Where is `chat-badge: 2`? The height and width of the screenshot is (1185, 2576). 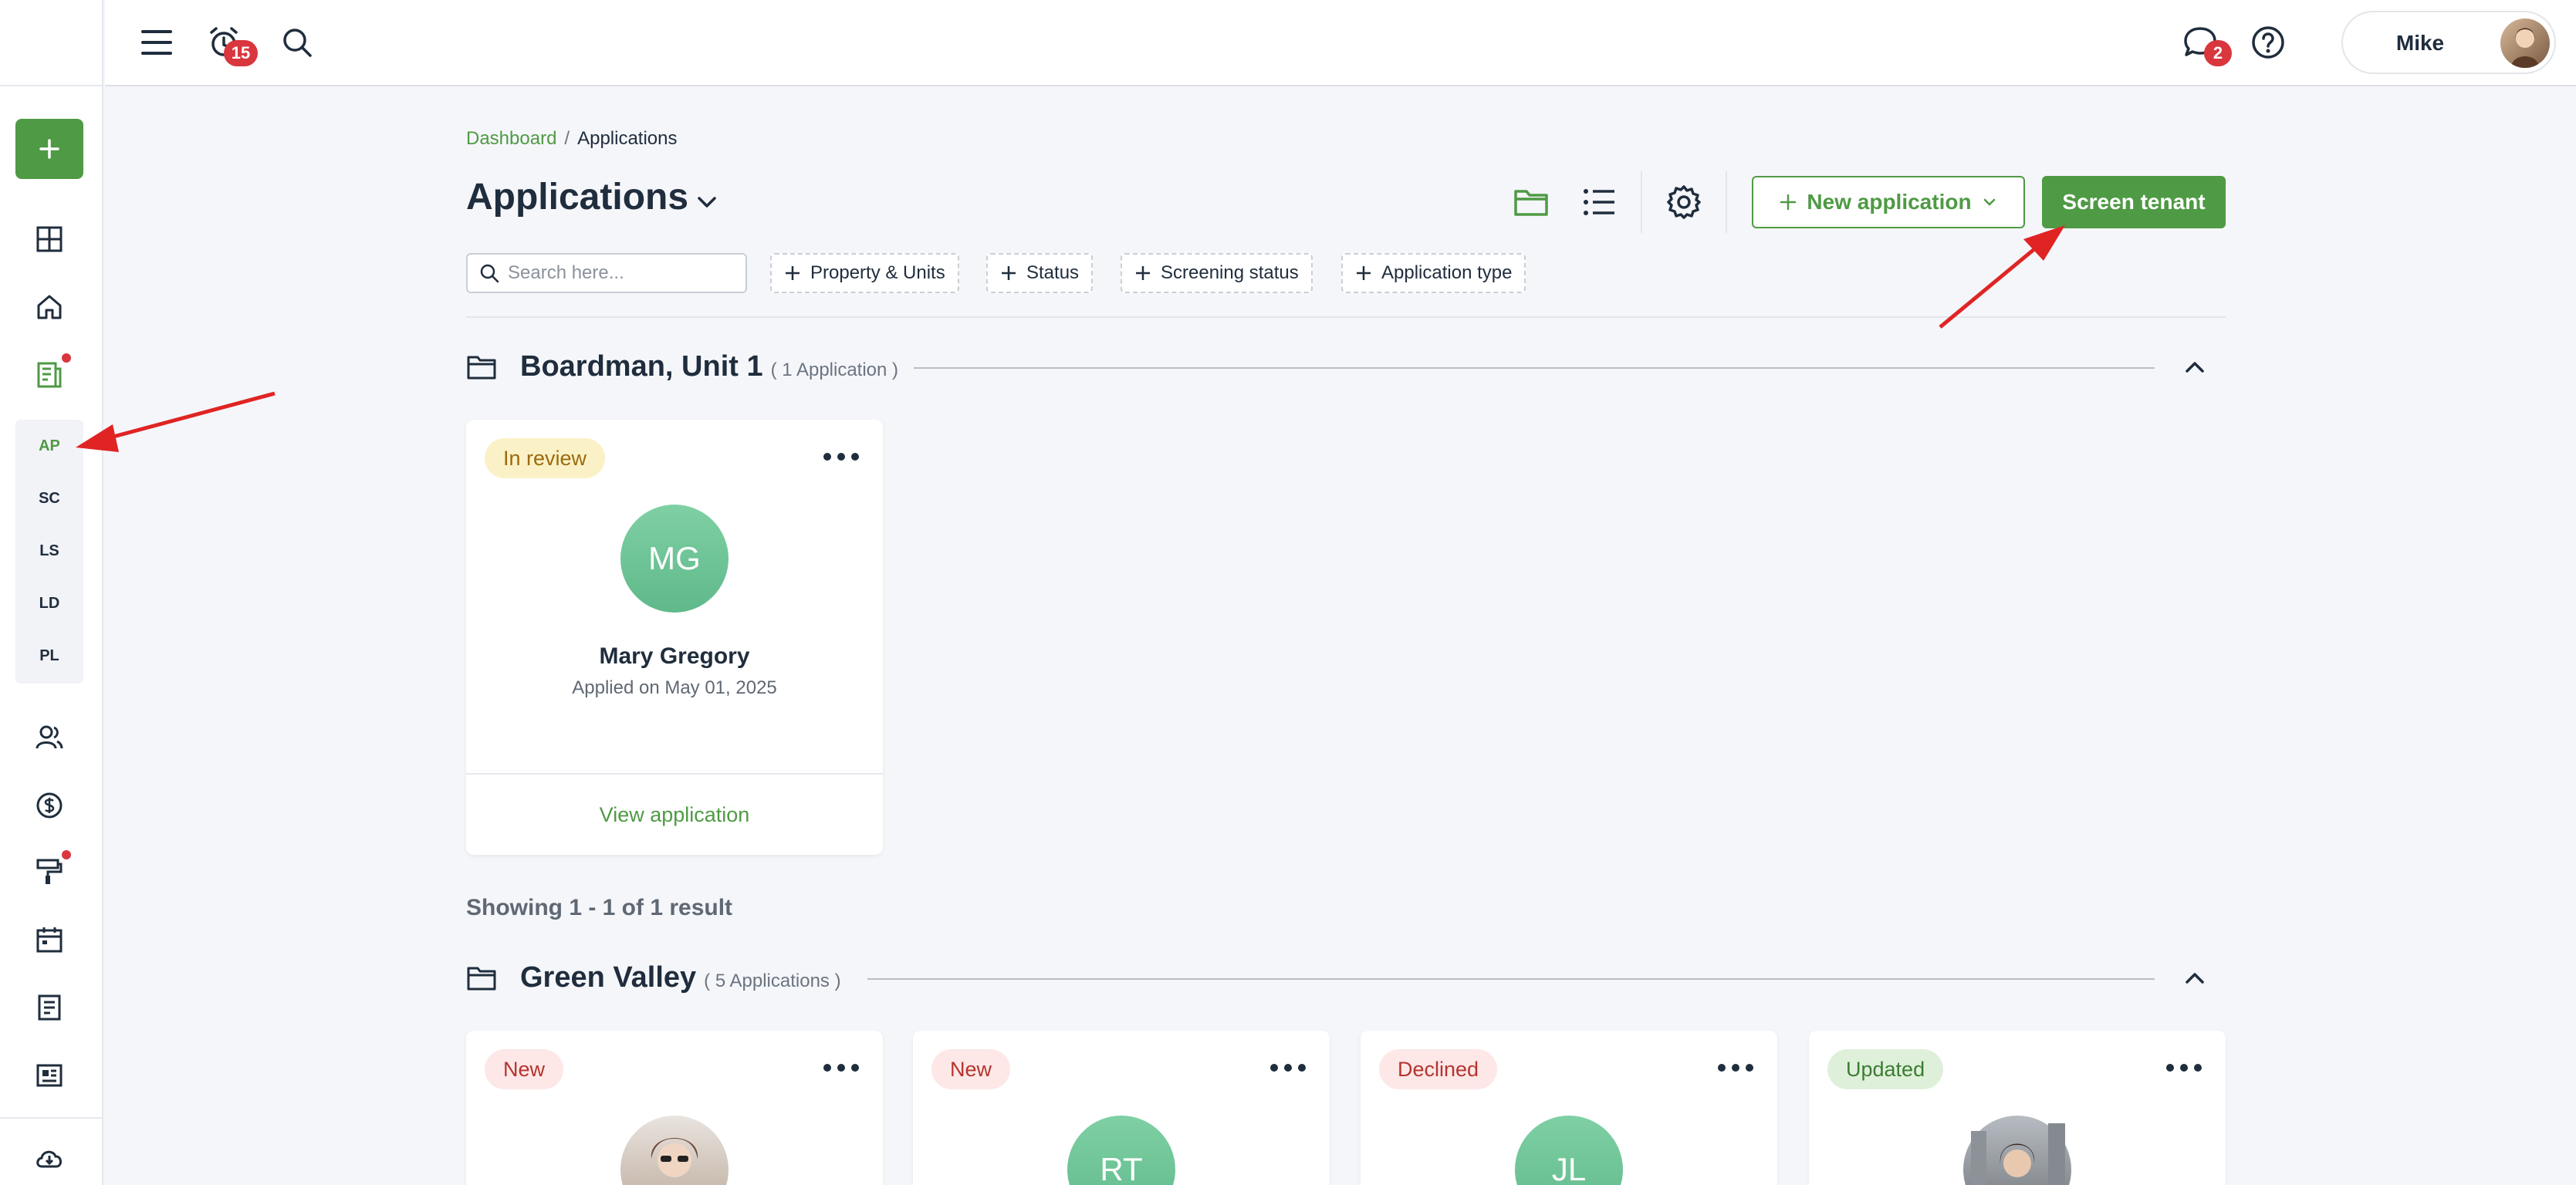 chat-badge: 2 is located at coordinates (2218, 53).